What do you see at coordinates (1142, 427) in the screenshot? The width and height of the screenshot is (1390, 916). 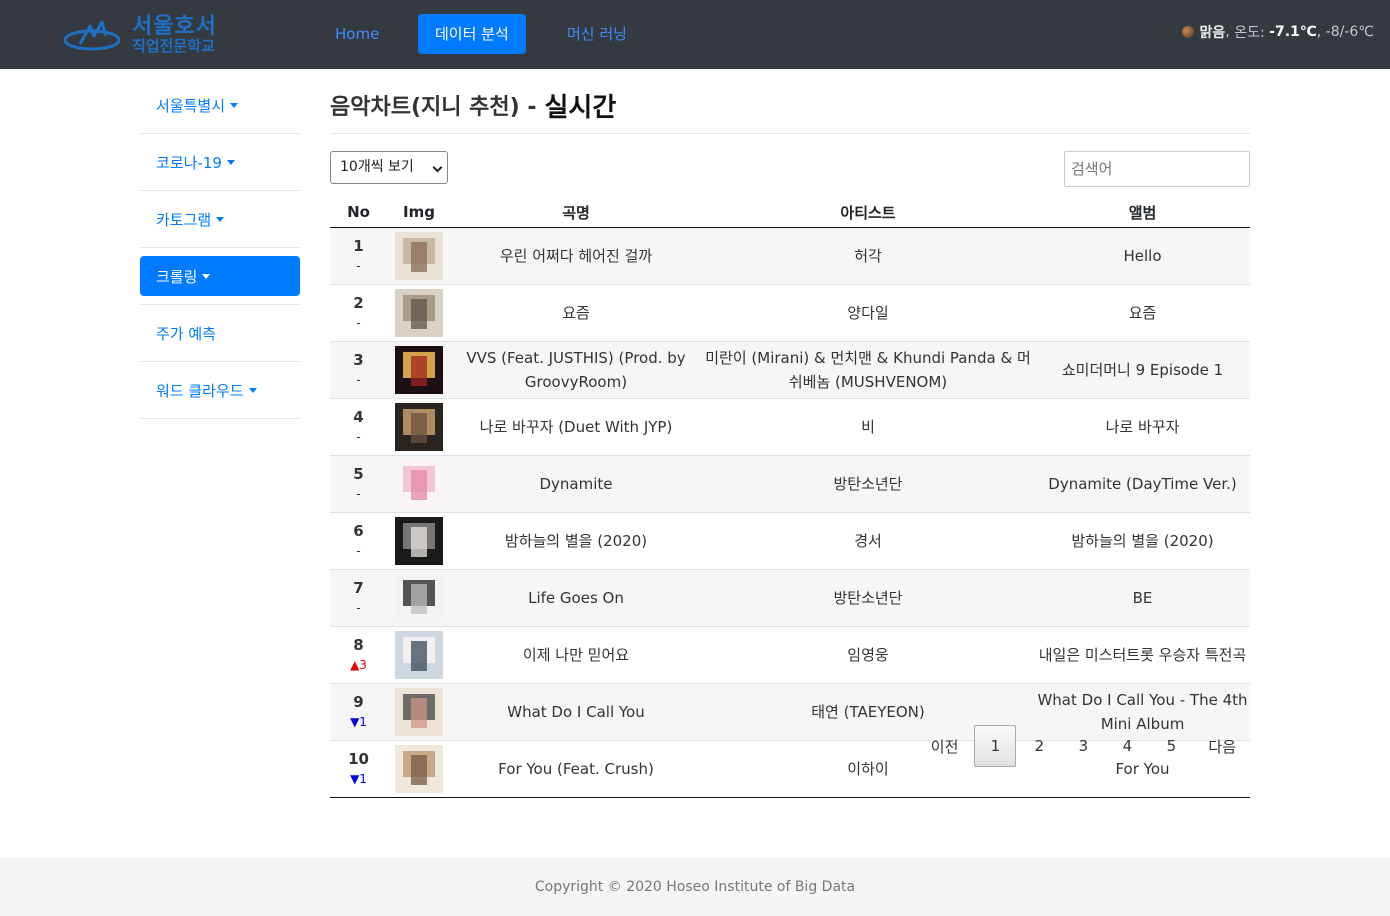 I see `cell-album: 나로 바꾸자` at bounding box center [1142, 427].